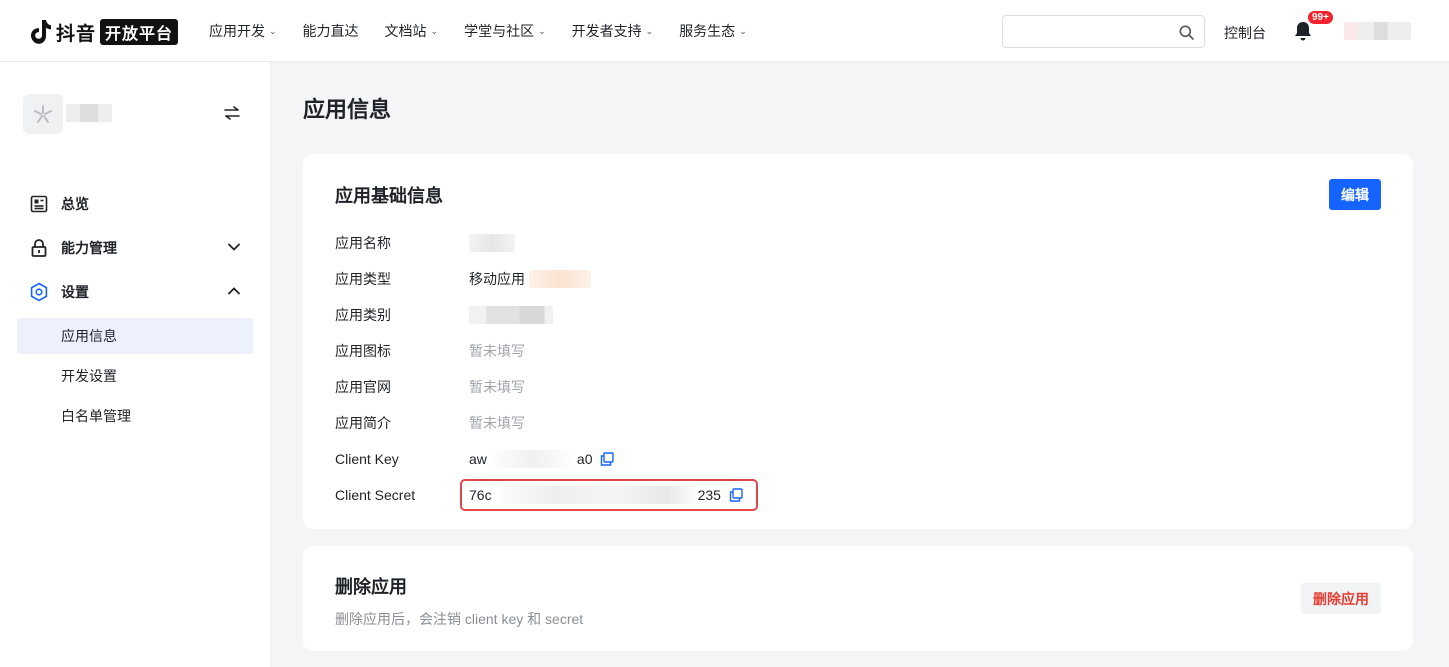 The height and width of the screenshot is (667, 1449). I want to click on field-value: aw a0, so click(542, 459).